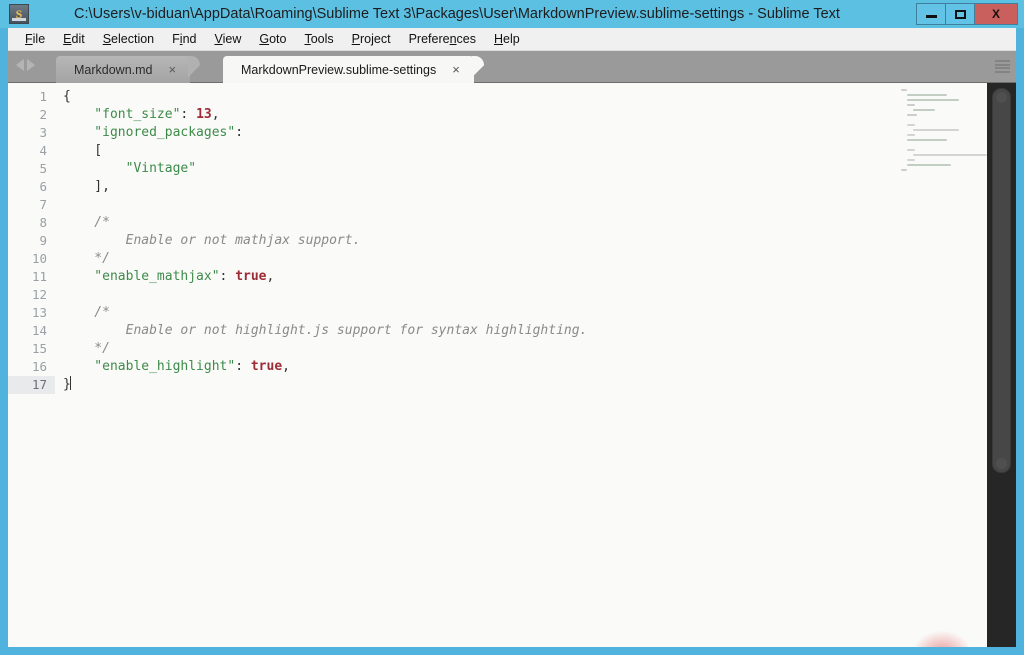 The width and height of the screenshot is (1024, 655). What do you see at coordinates (141, 114) in the screenshot?
I see `code-line-2: "font_size": 13,` at bounding box center [141, 114].